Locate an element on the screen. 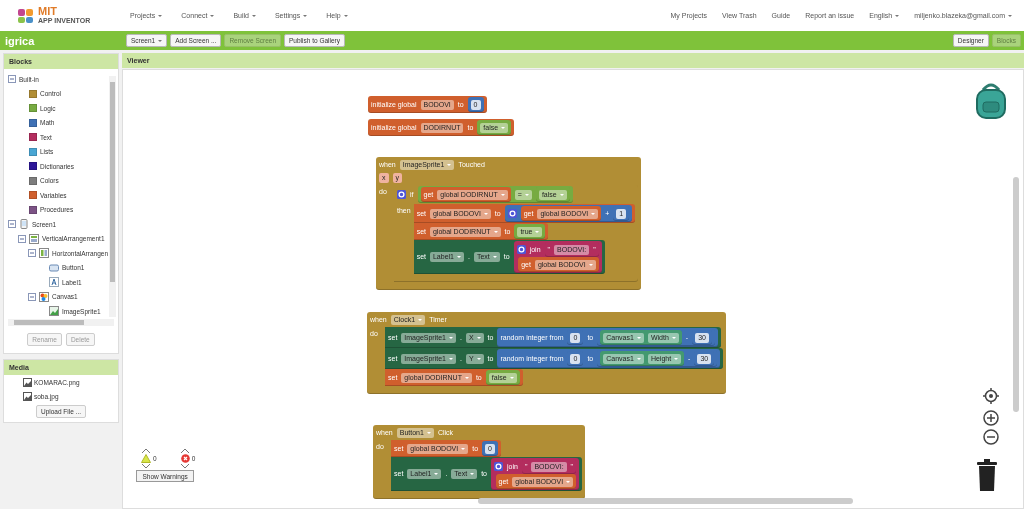 The image size is (1024, 509). button-icon is located at coordinates (54, 267).